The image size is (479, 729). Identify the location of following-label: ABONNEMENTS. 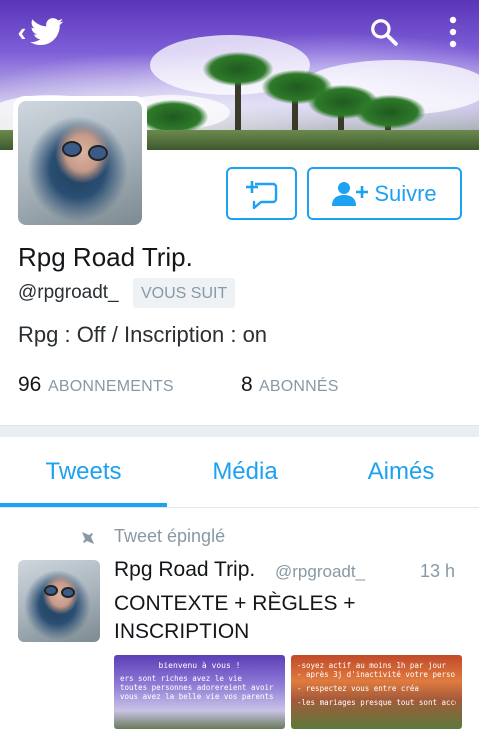
(111, 387).